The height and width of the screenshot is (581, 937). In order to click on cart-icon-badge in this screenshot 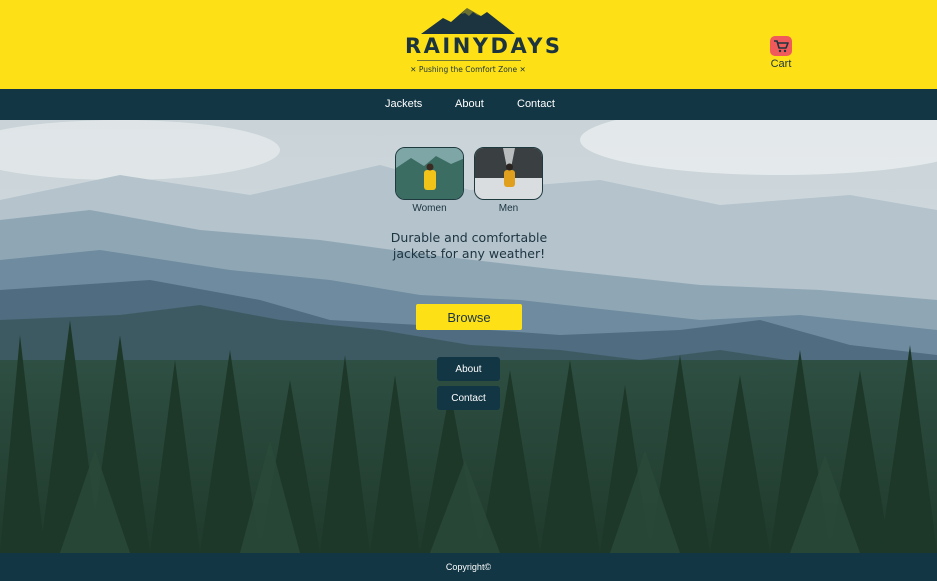, I will do `click(781, 46)`.